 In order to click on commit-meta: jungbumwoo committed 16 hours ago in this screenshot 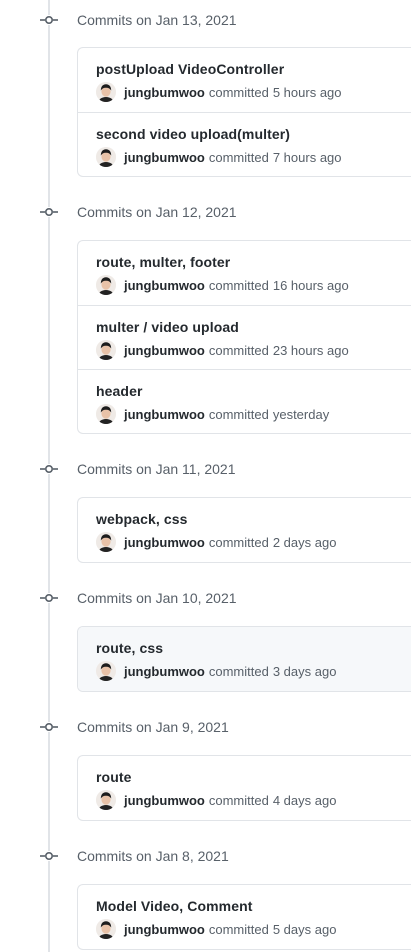, I will do `click(247, 285)`.